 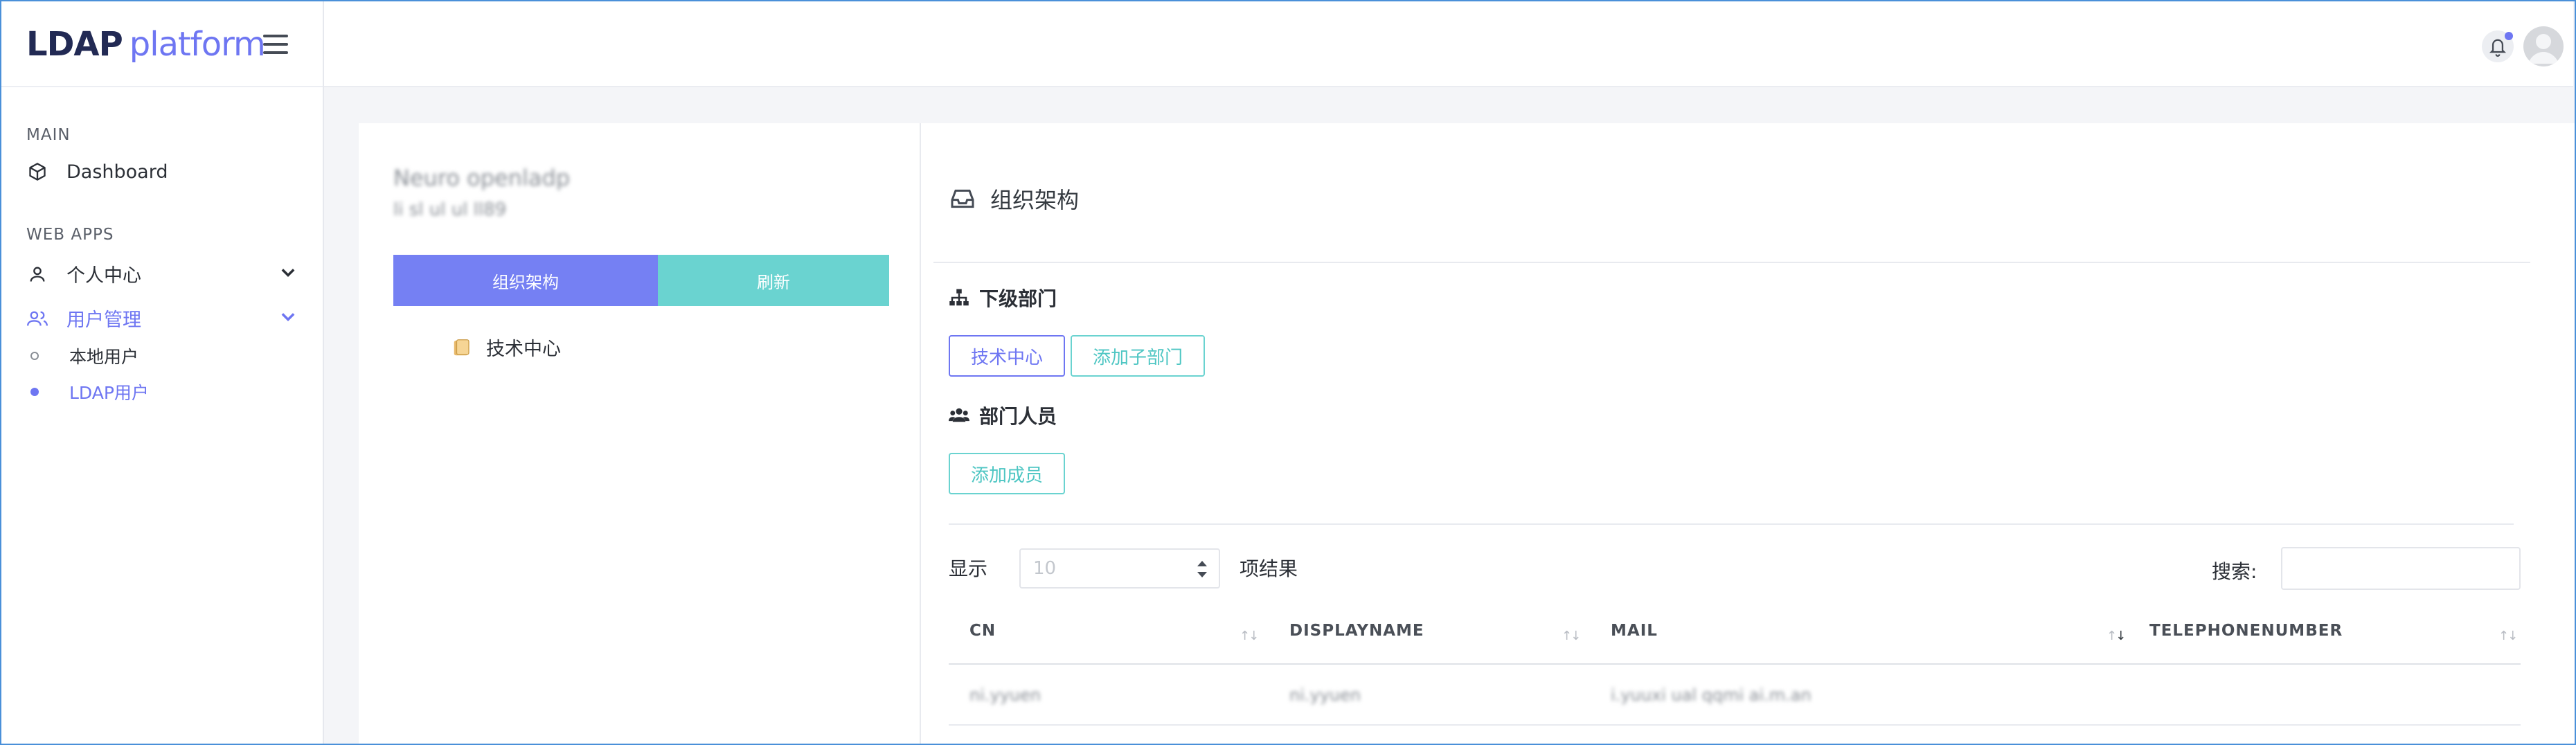 What do you see at coordinates (1045, 568) in the screenshot?
I see `page-size-value: 10` at bounding box center [1045, 568].